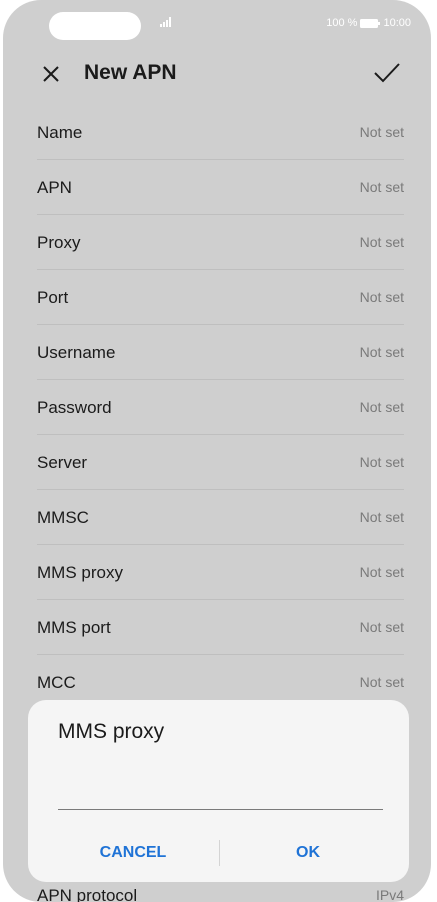  Describe the element at coordinates (217, 74) in the screenshot. I see `app-header: New APN` at that location.